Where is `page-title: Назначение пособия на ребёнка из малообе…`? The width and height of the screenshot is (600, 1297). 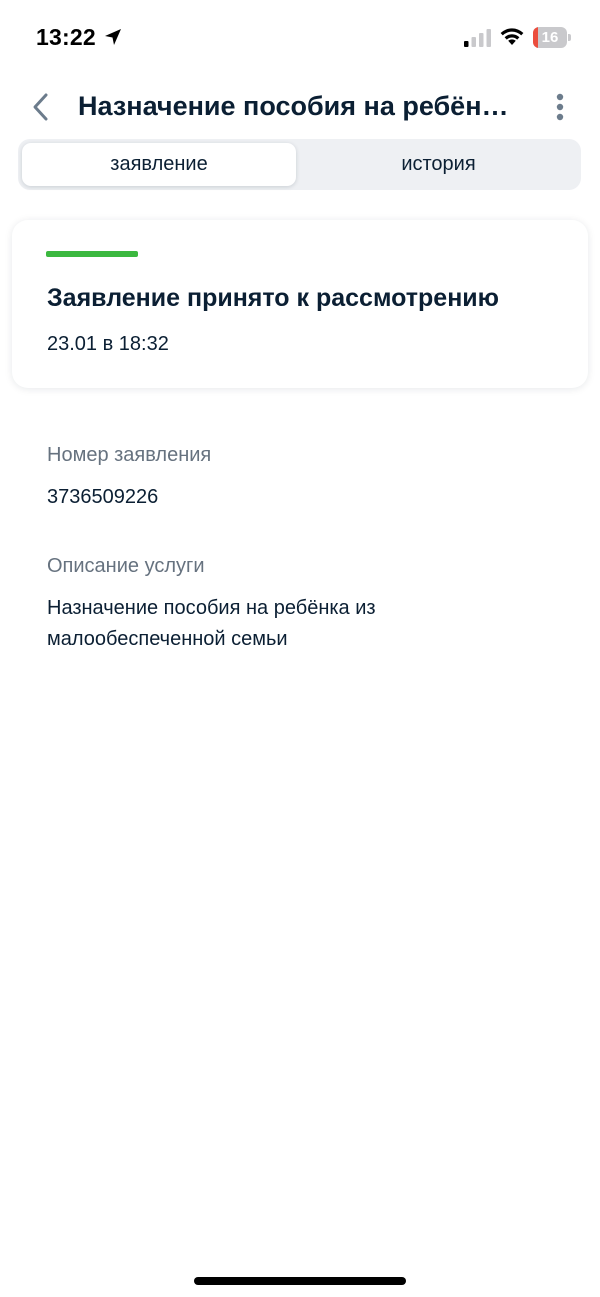
page-title: Назначение пособия на ребёнка из малообе… is located at coordinates (298, 106).